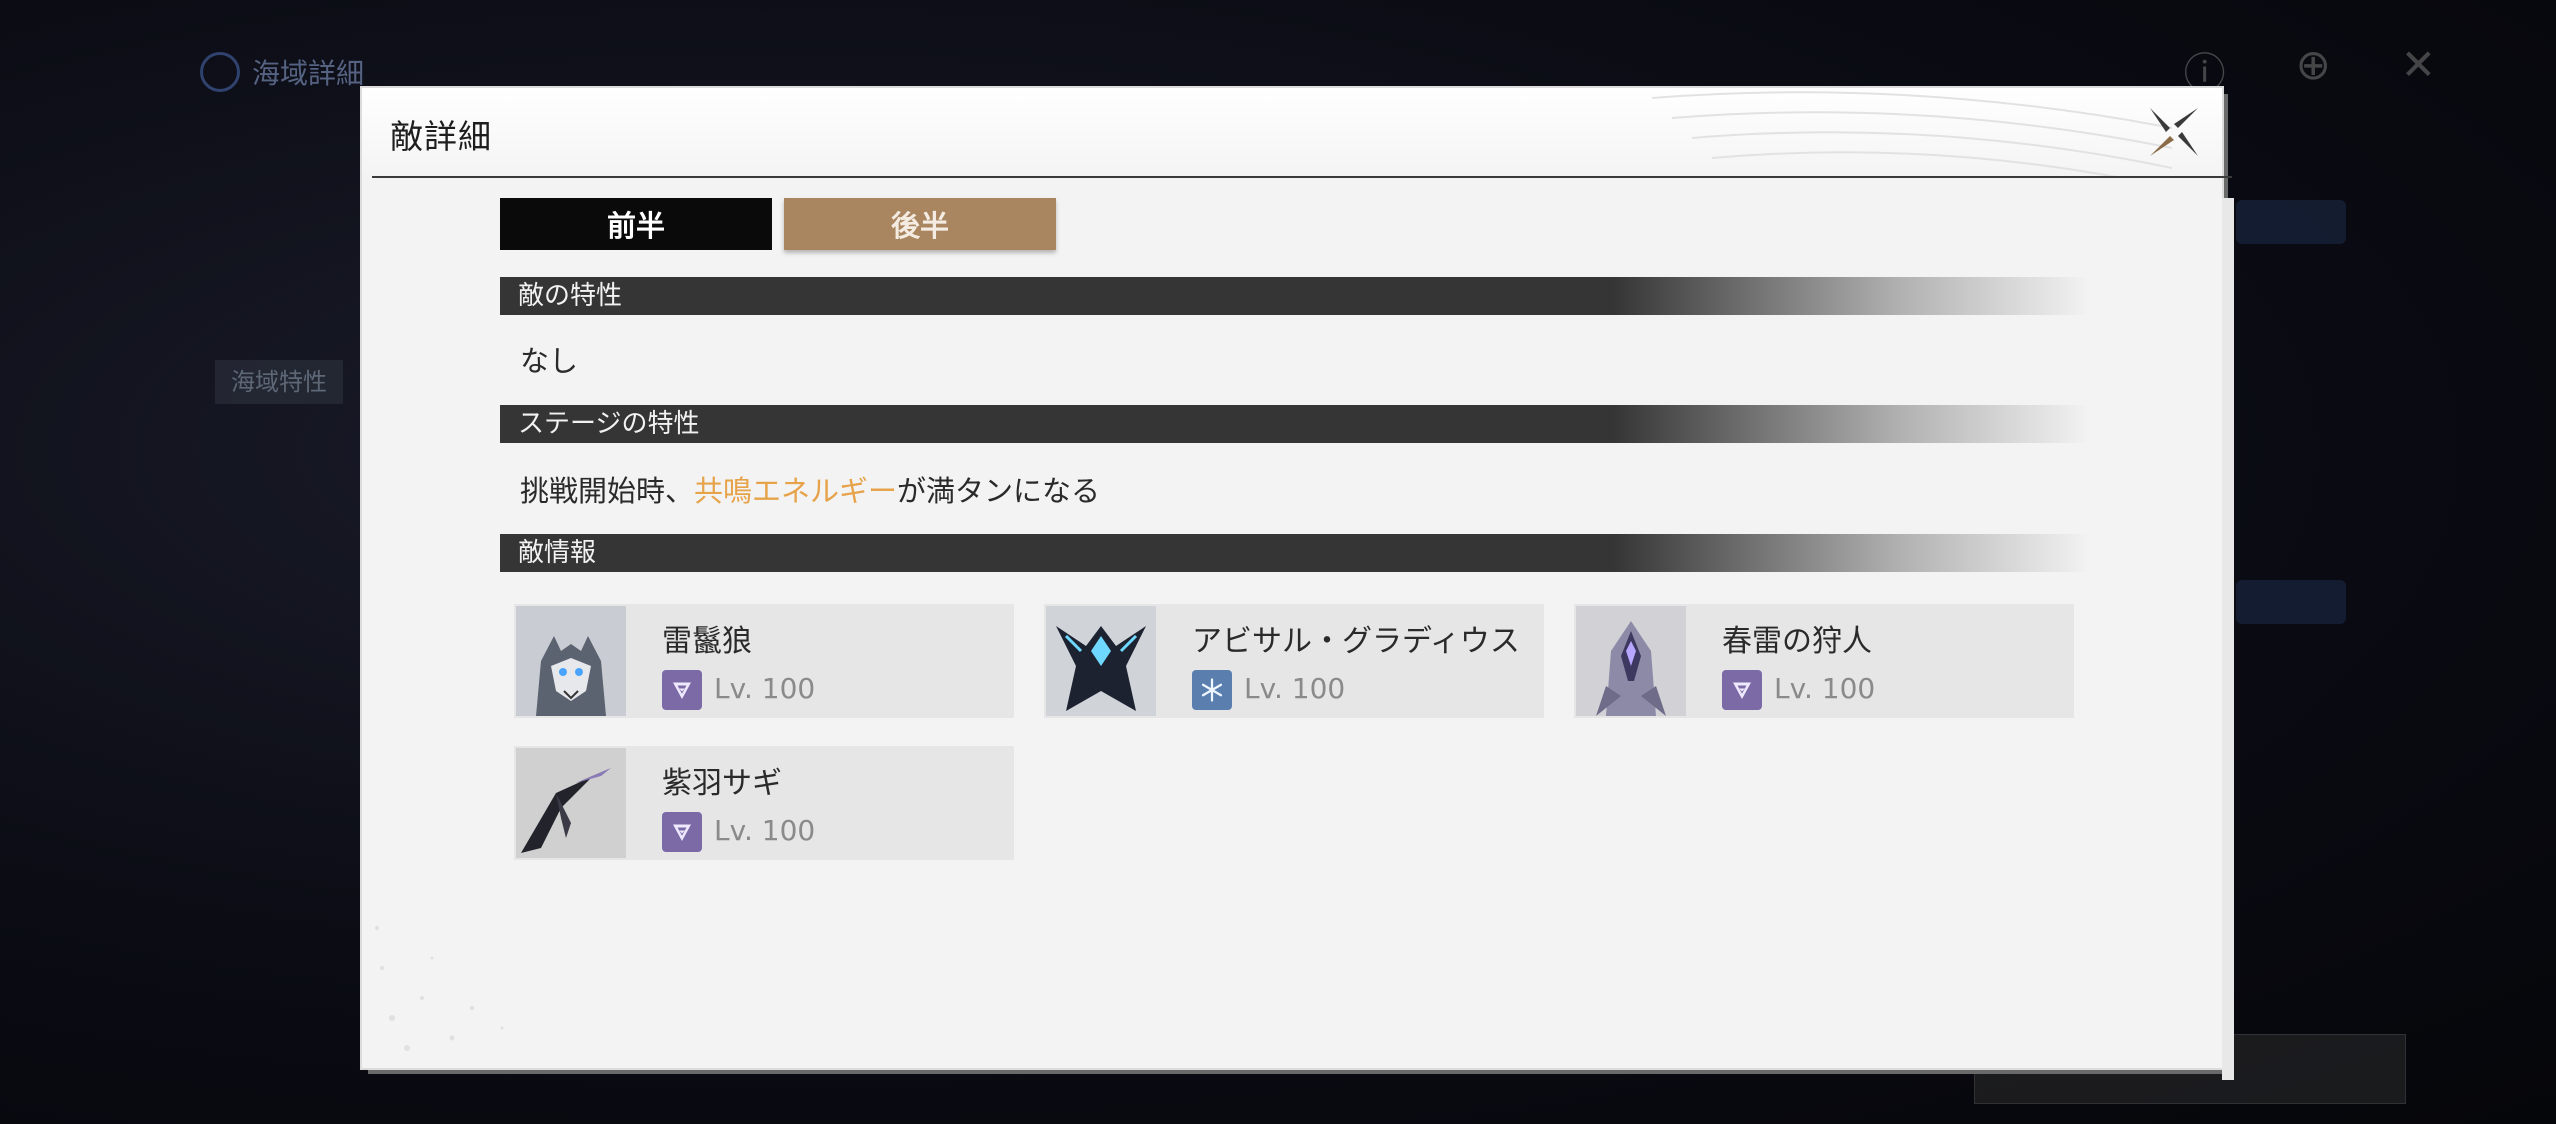 This screenshot has width=2556, height=1124. Describe the element at coordinates (2313, 64) in the screenshot. I see `target-icon: ⊕` at that location.